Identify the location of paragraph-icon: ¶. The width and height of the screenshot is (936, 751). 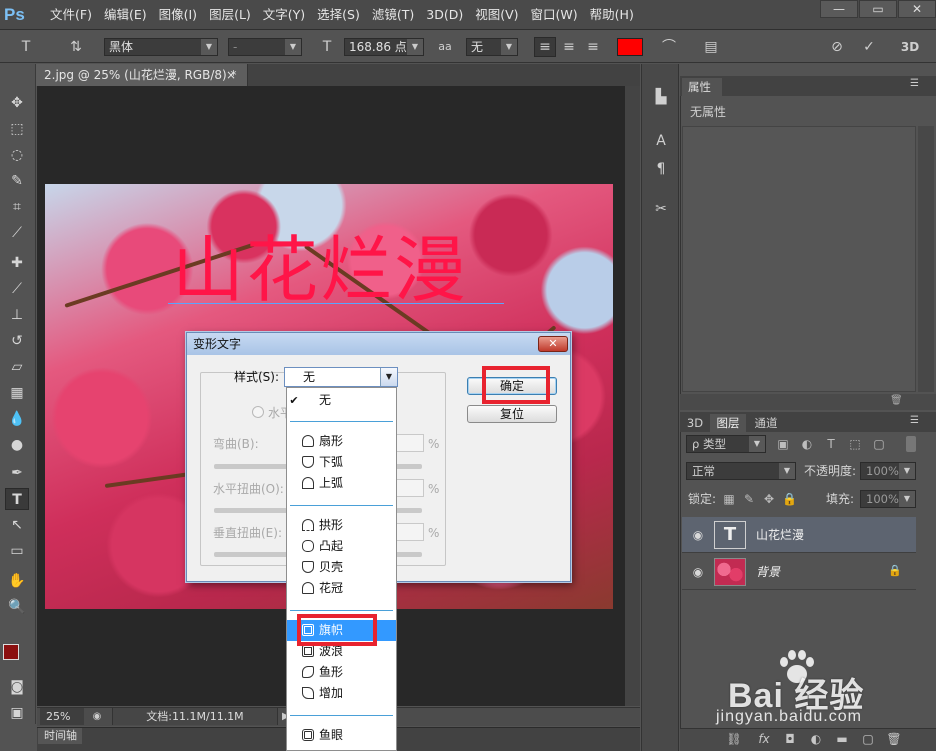
(661, 169).